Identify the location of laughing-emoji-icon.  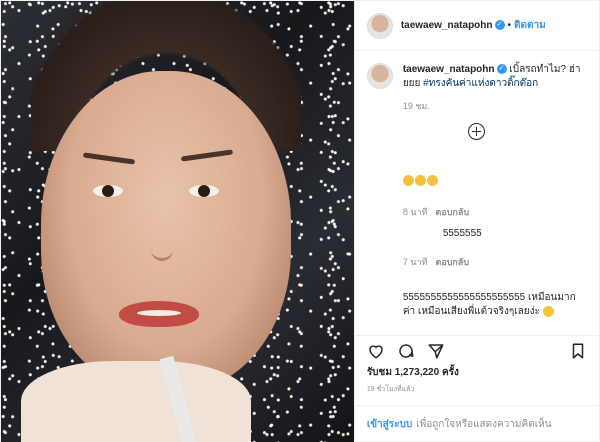
(548, 311).